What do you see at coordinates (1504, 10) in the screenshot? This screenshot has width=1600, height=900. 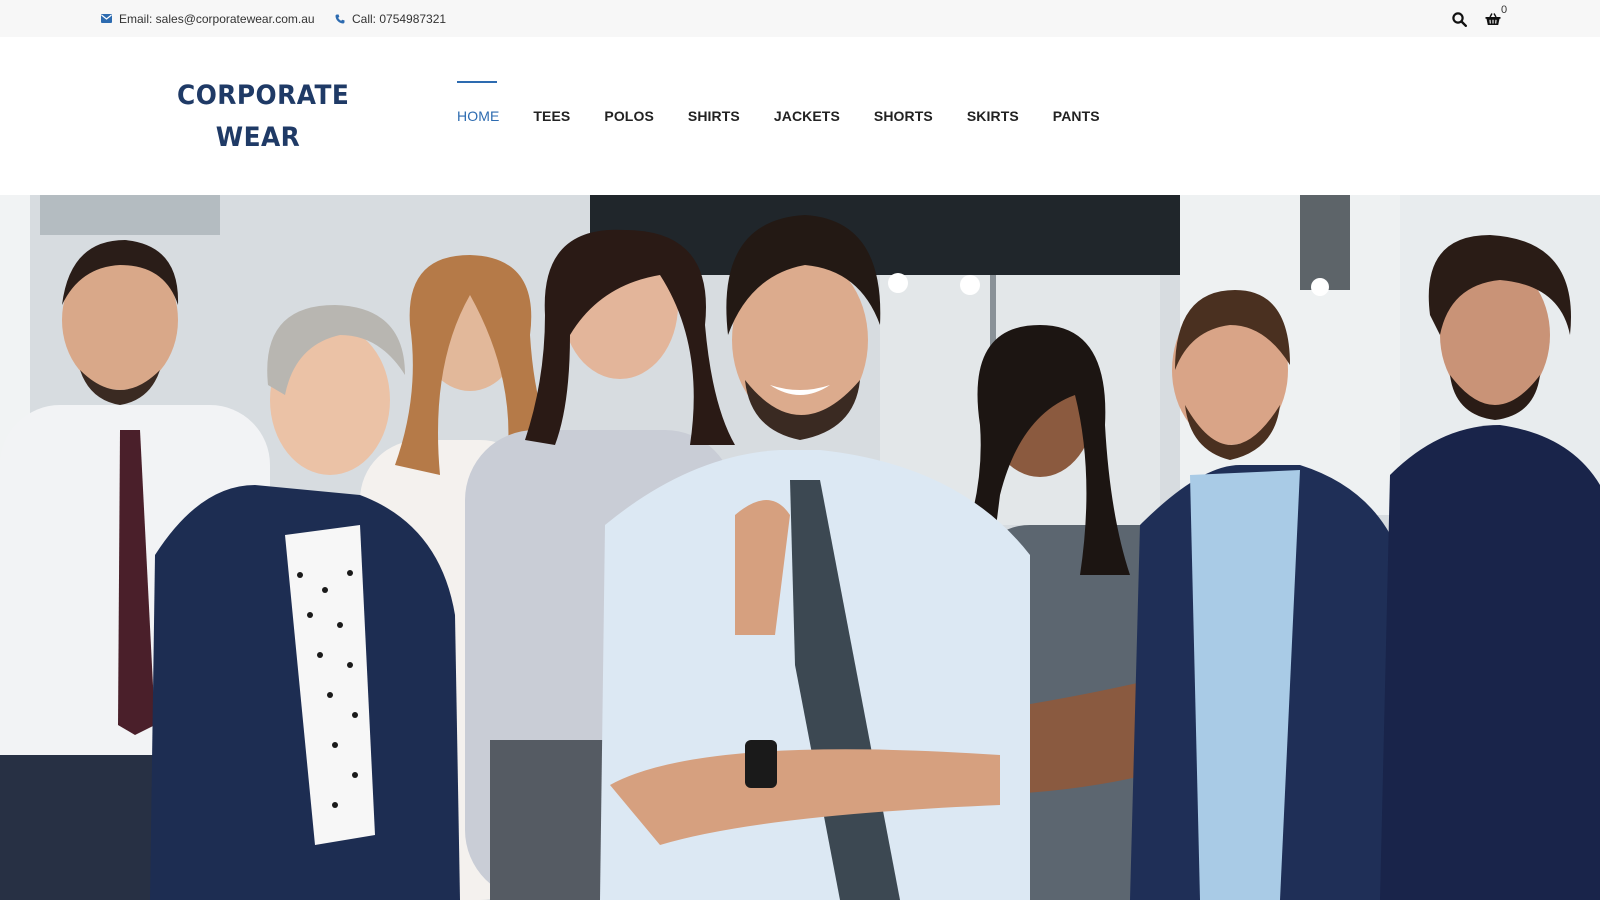 I see `cart-count-badge: 0` at bounding box center [1504, 10].